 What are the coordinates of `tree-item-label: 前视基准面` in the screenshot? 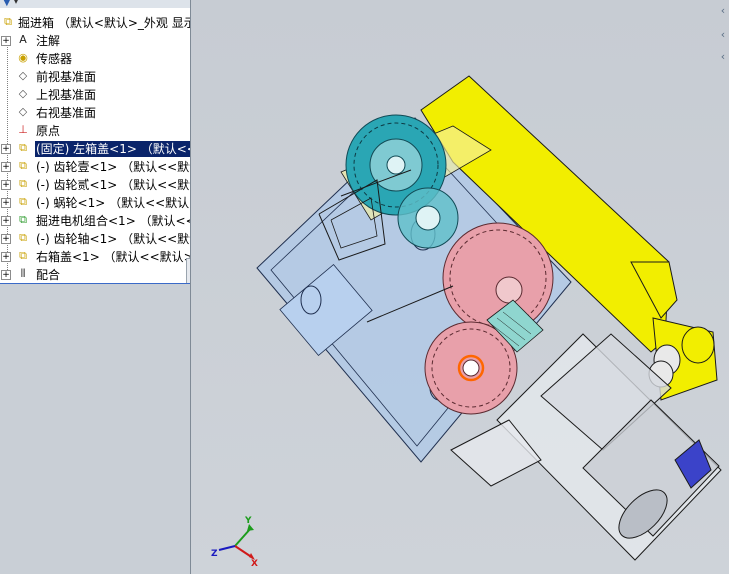 It's located at (66, 77).